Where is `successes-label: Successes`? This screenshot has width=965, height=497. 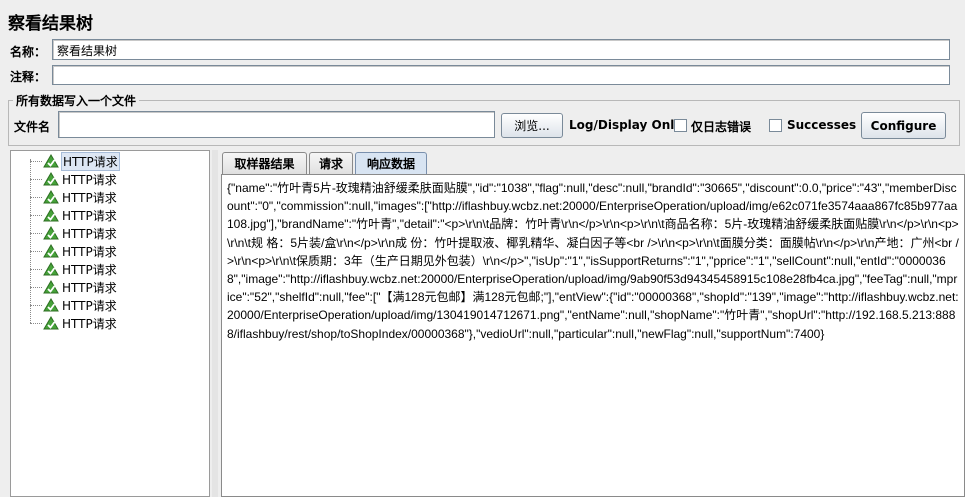 successes-label: Successes is located at coordinates (822, 125).